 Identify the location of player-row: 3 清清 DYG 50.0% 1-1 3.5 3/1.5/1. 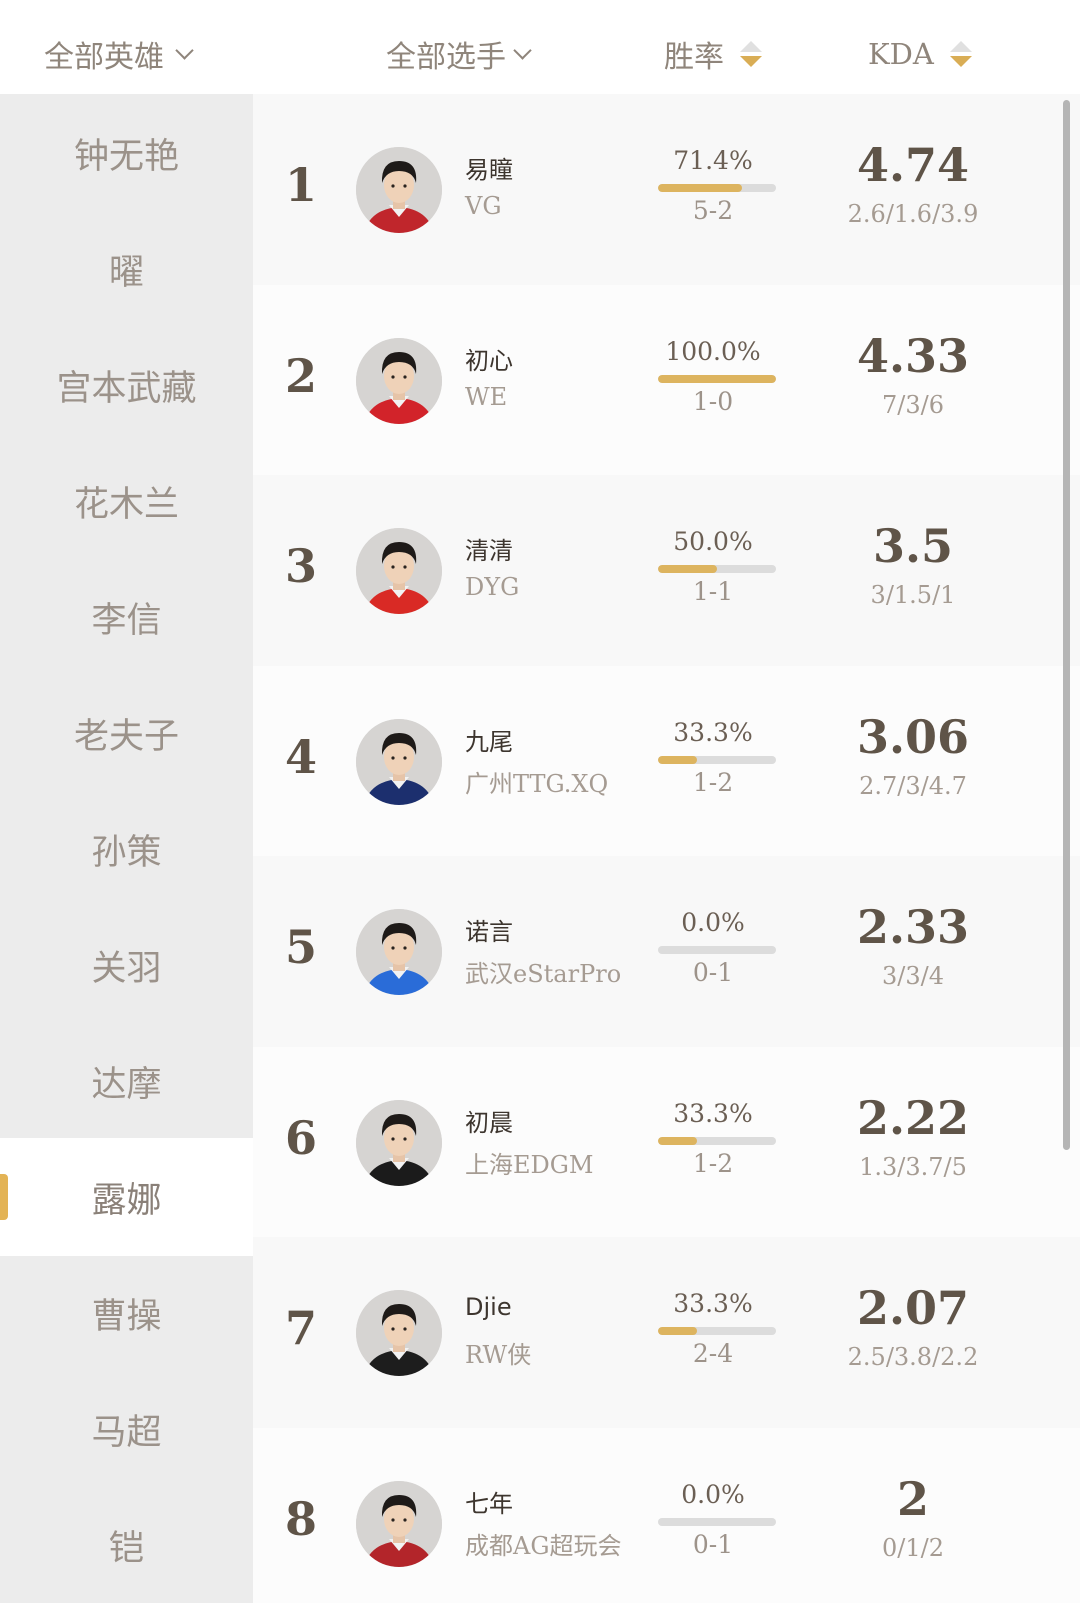
(666, 572).